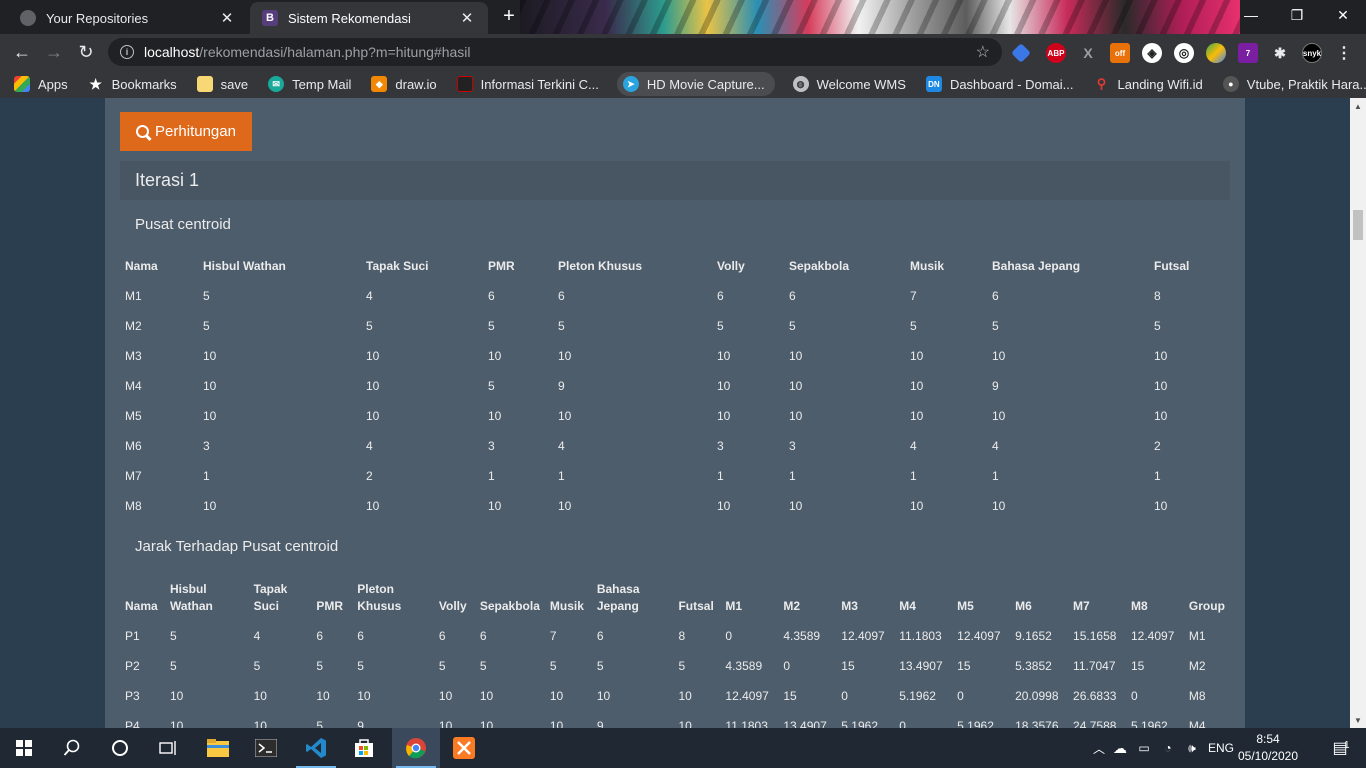  What do you see at coordinates (186, 131) in the screenshot?
I see `perhitungan-button: Perhitungan` at bounding box center [186, 131].